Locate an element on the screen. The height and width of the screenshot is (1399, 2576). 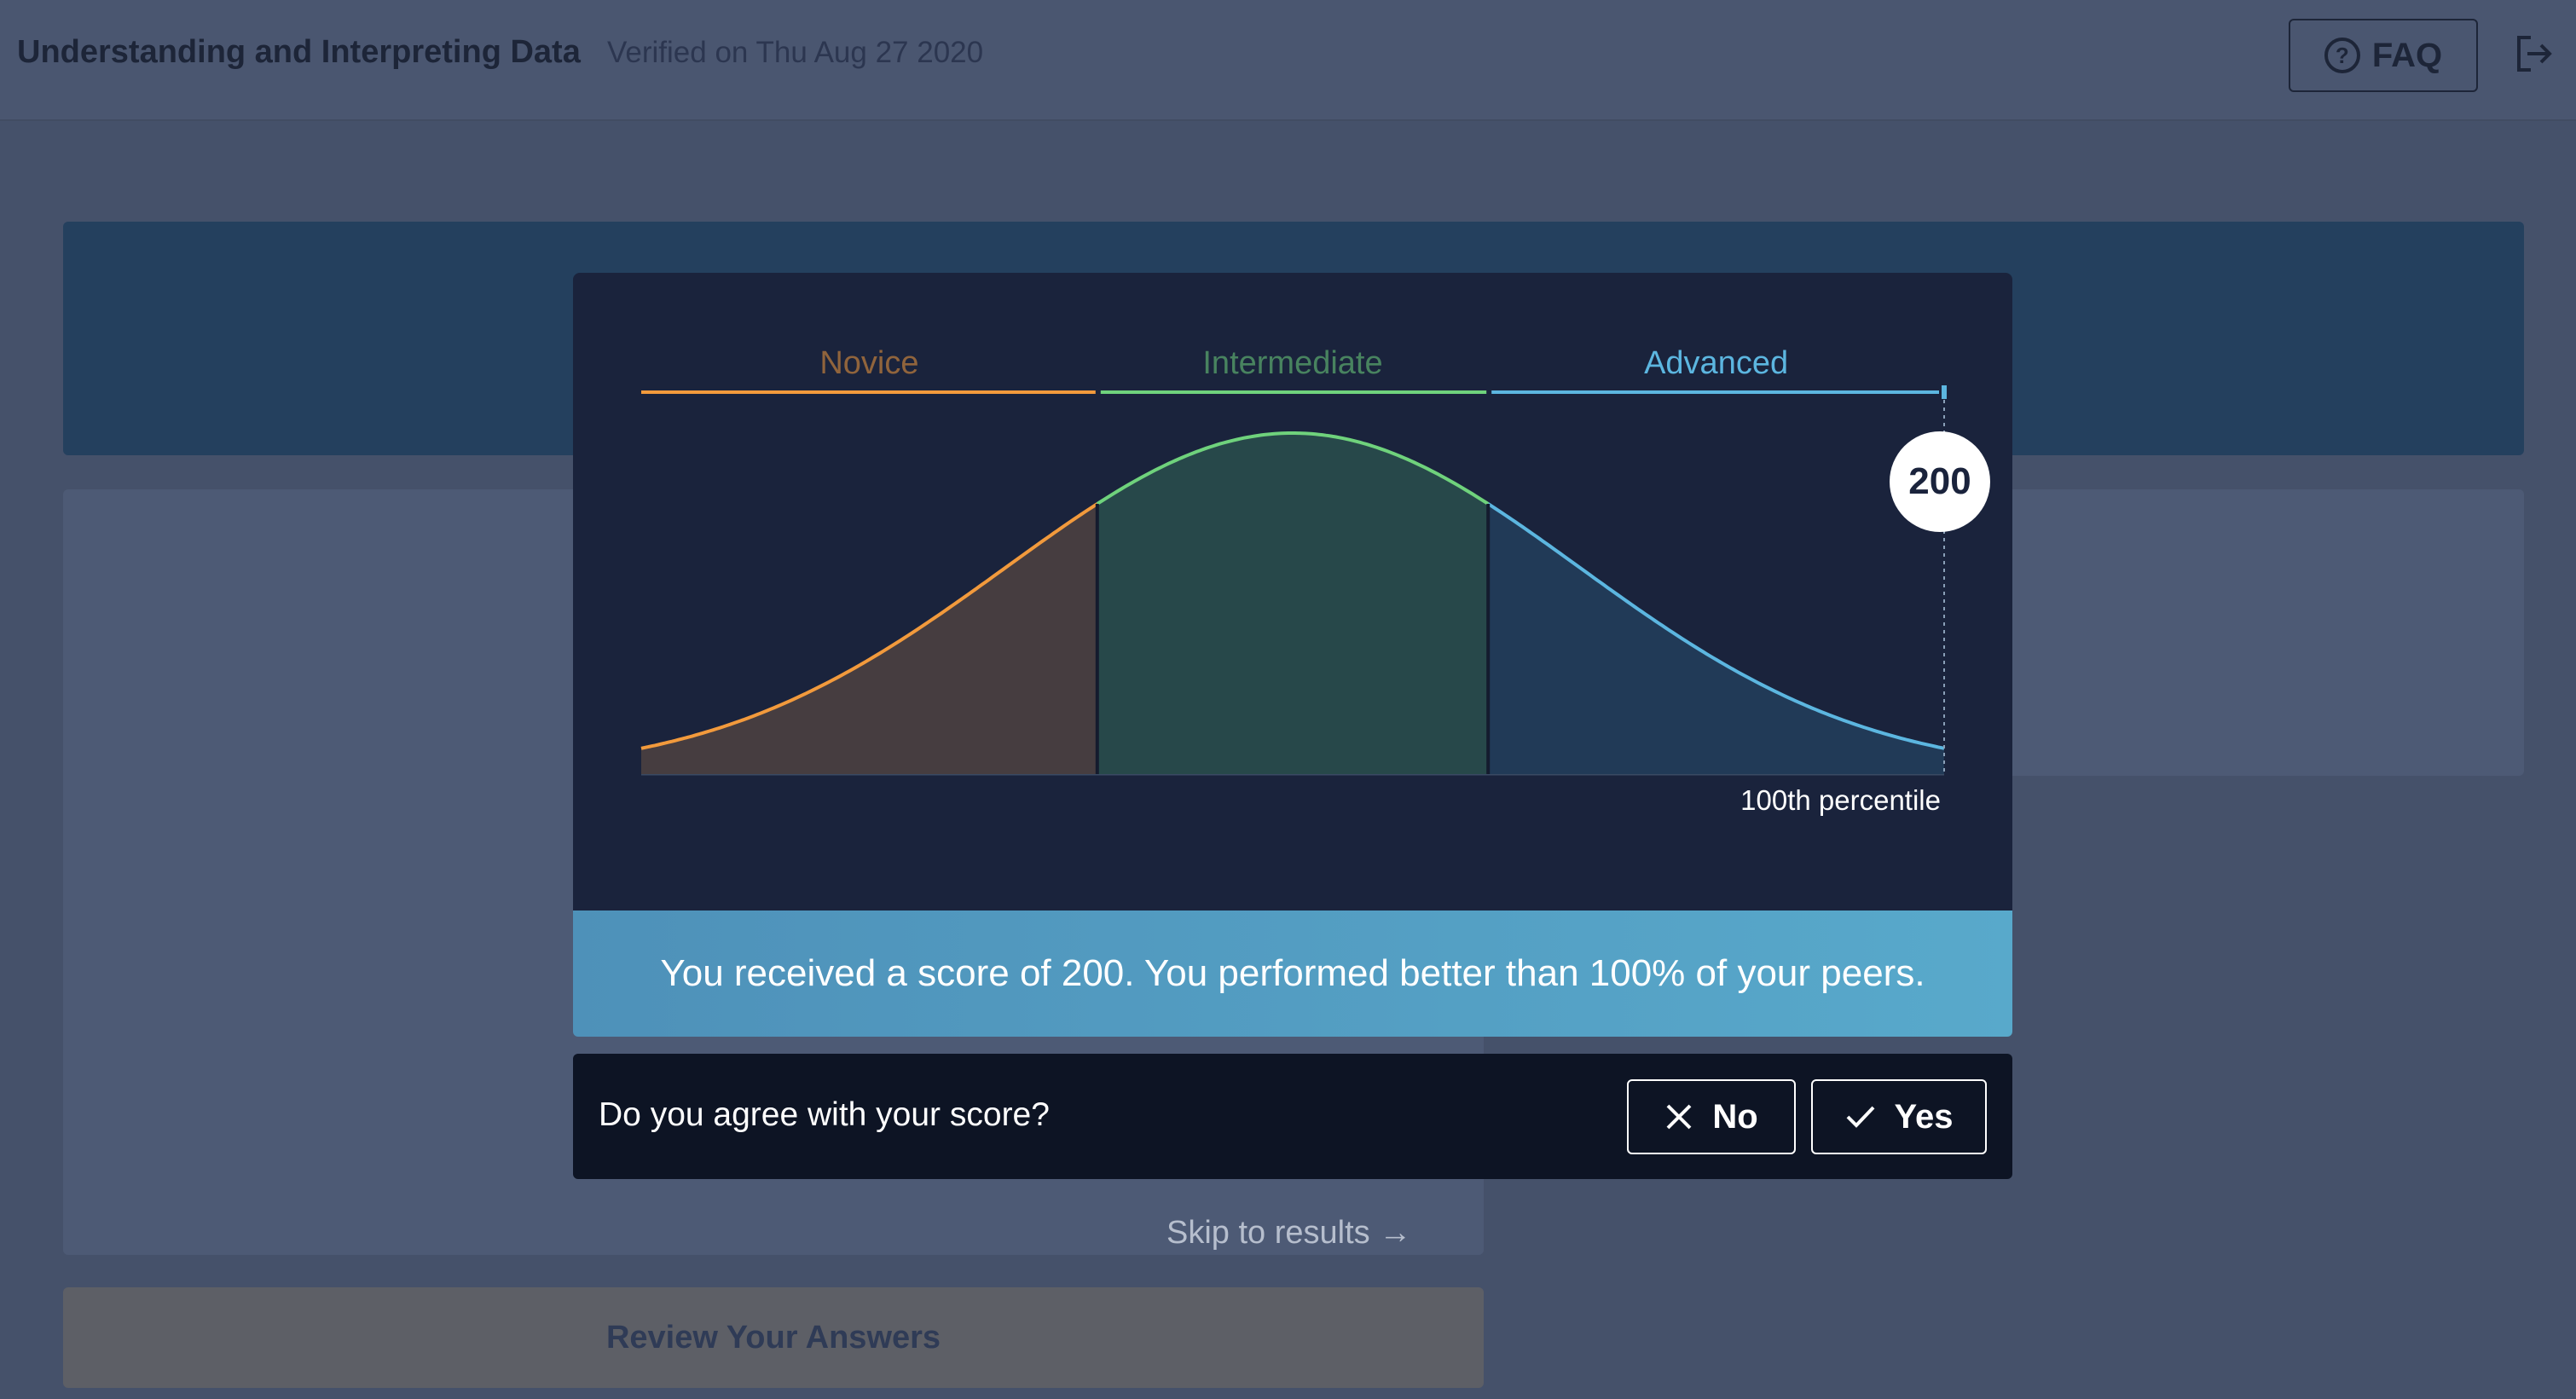
yes-button: Yes is located at coordinates (1899, 1116).